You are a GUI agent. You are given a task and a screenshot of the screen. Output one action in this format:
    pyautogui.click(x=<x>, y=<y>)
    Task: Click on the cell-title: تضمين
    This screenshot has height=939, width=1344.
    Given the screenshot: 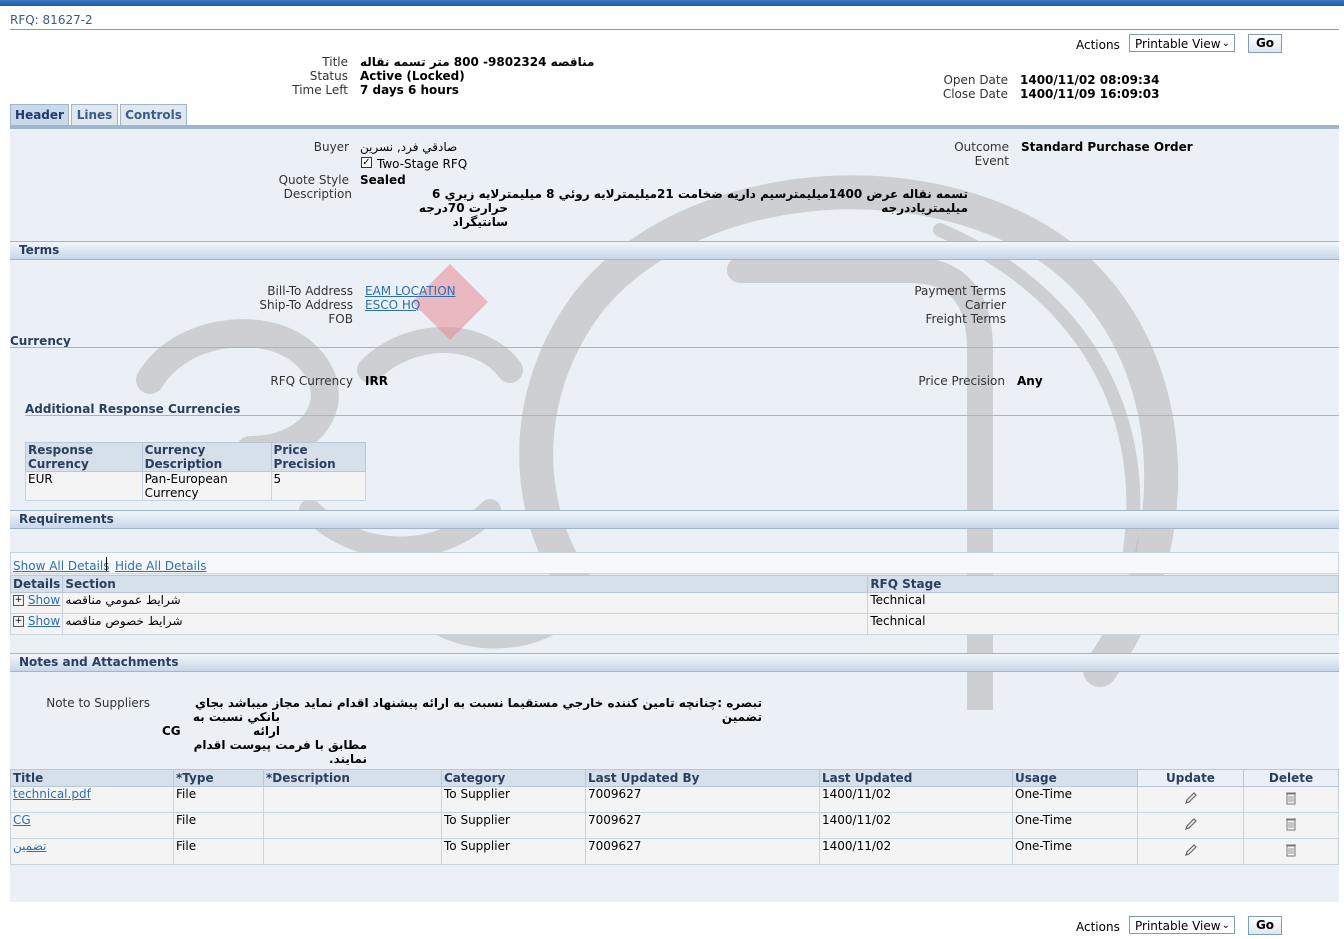 What is the action you would take?
    pyautogui.click(x=92, y=851)
    